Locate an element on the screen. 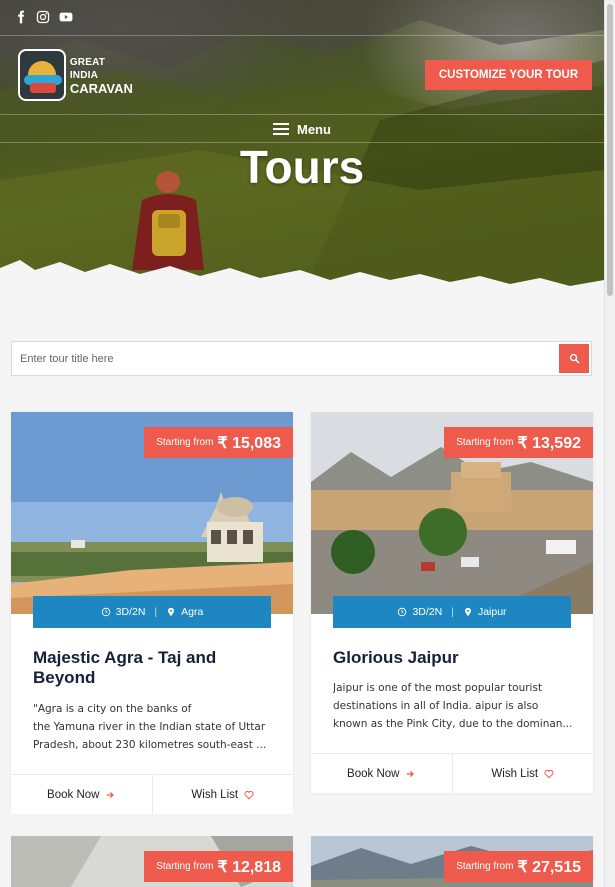 This screenshot has height=887, width=615. tour-location: Jaipur is located at coordinates (492, 612).